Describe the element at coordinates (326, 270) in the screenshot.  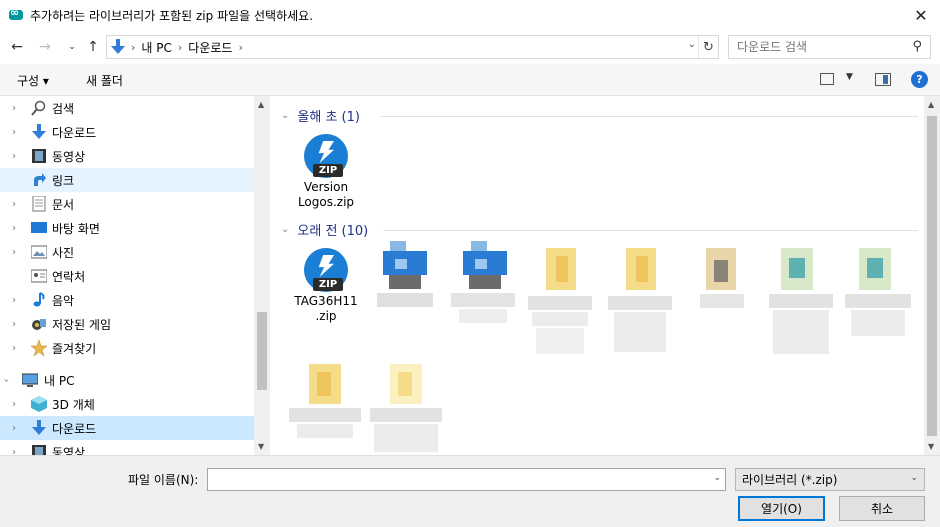
I see `zip-file-icon: ZIP` at that location.